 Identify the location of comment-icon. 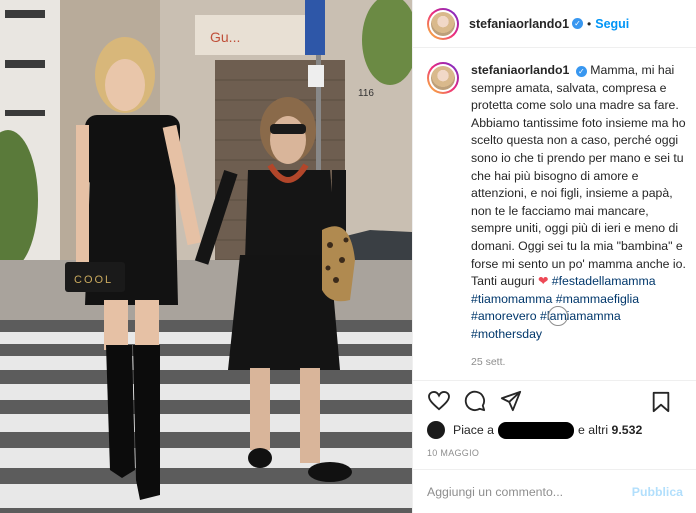
(475, 400).